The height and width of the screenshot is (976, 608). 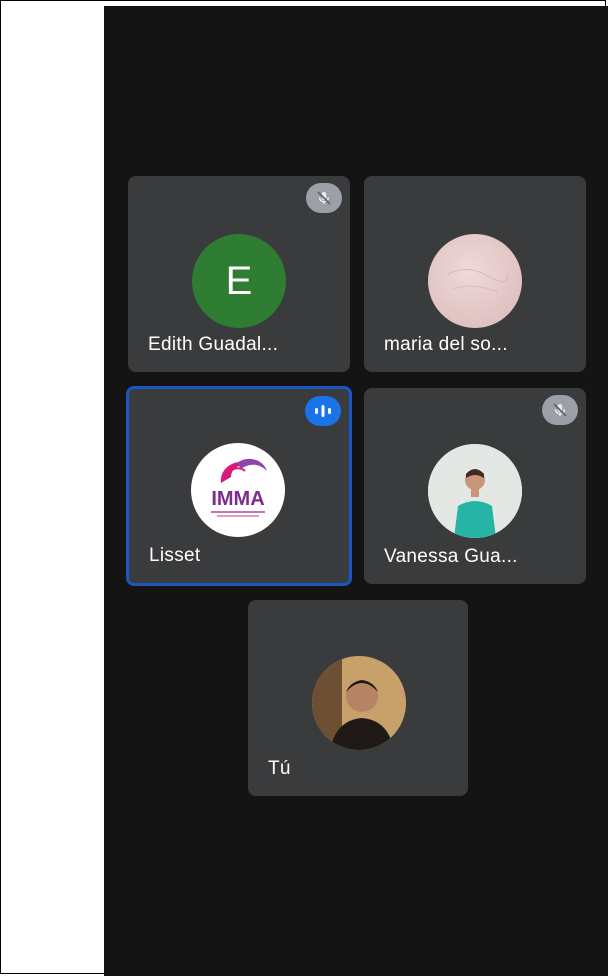 I want to click on participant-tile-active: IMMA Lisset, so click(x=239, y=486).